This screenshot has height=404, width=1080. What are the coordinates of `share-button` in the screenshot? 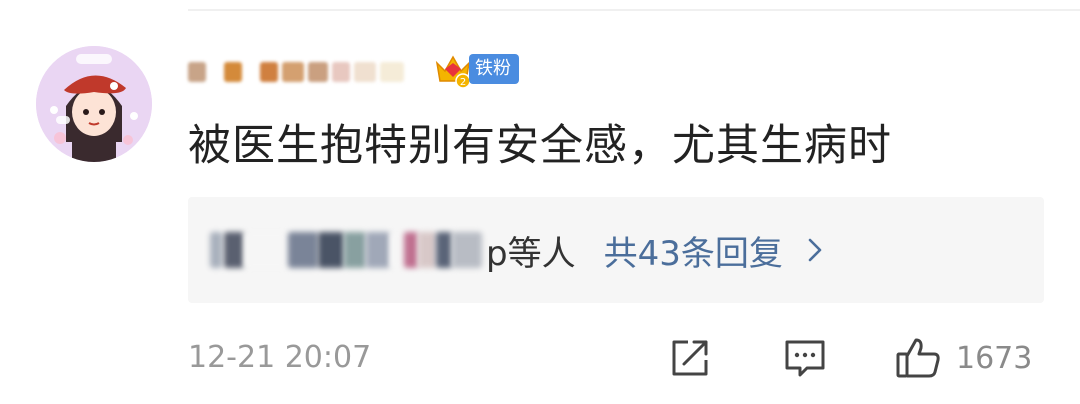 It's located at (690, 358).